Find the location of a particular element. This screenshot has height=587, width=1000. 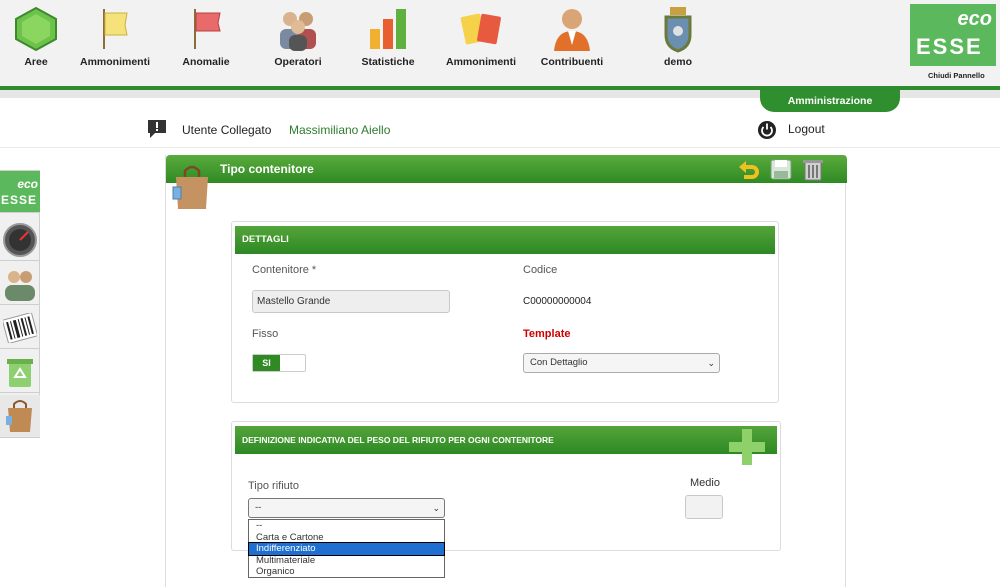

trash-icon is located at coordinates (813, 169).